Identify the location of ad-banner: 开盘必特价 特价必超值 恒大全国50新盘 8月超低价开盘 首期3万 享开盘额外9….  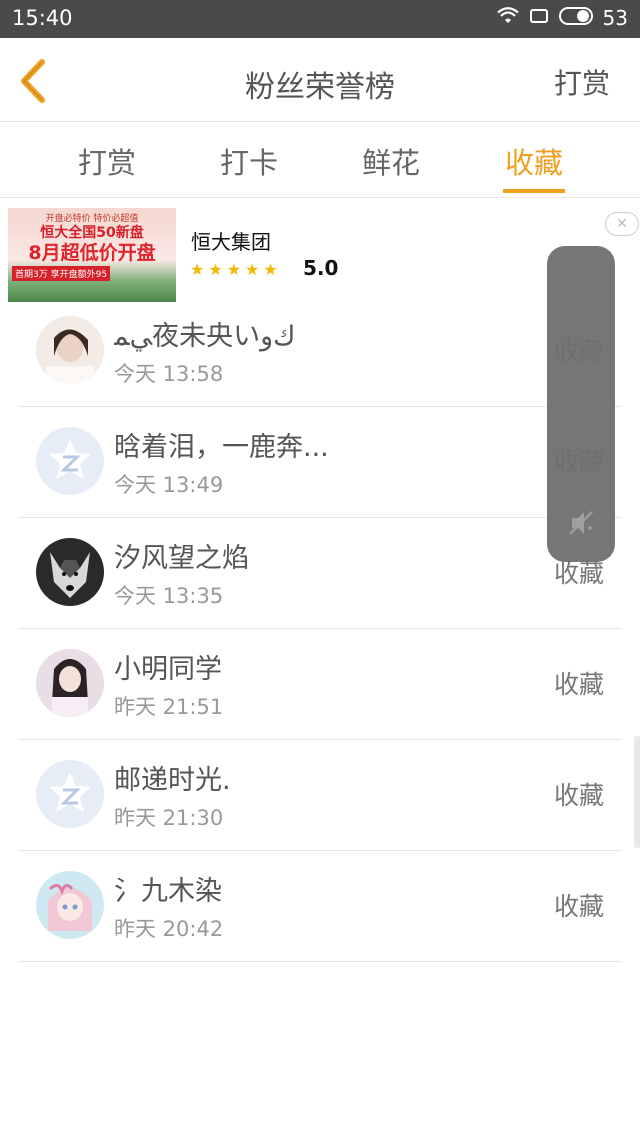
(320, 254).